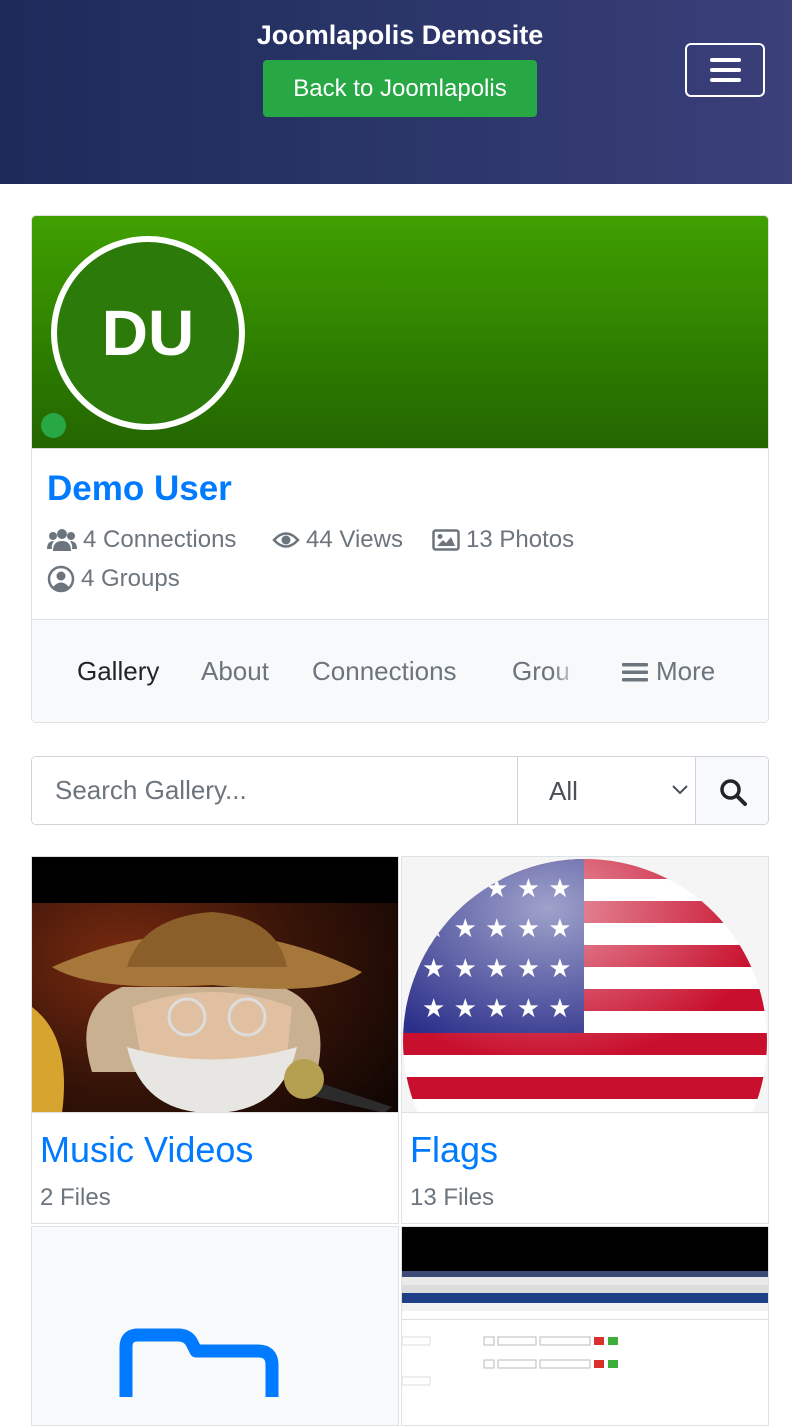  I want to click on user-name-link: Demo User, so click(139, 489).